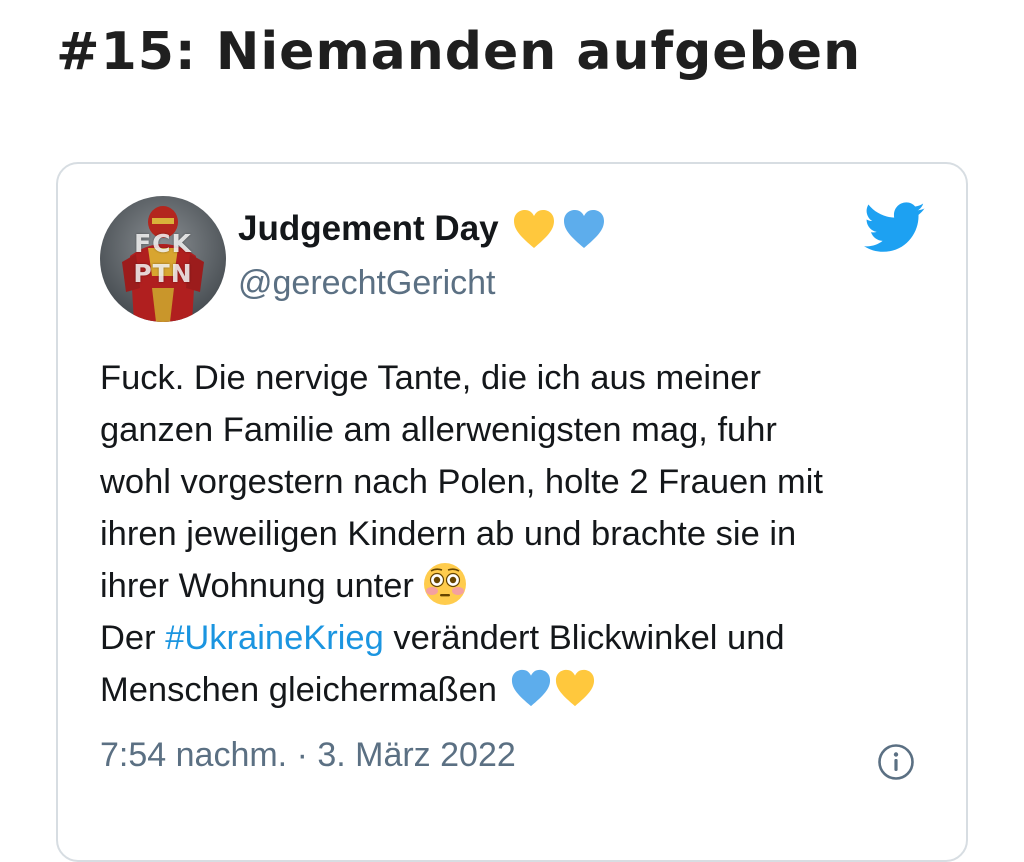  Describe the element at coordinates (257, 586) in the screenshot. I see `tweet-text-segment: ihrer Wohnung unter` at that location.